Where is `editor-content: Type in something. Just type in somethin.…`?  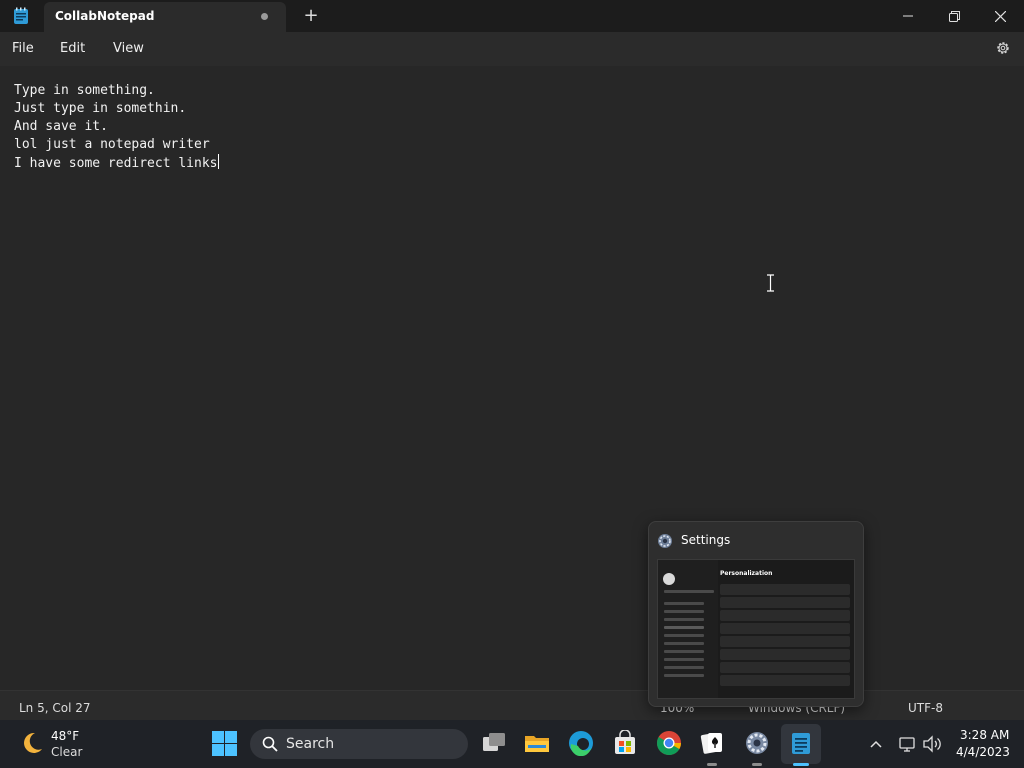
editor-content: Type in something. Just type in somethin.… is located at coordinates (116, 127).